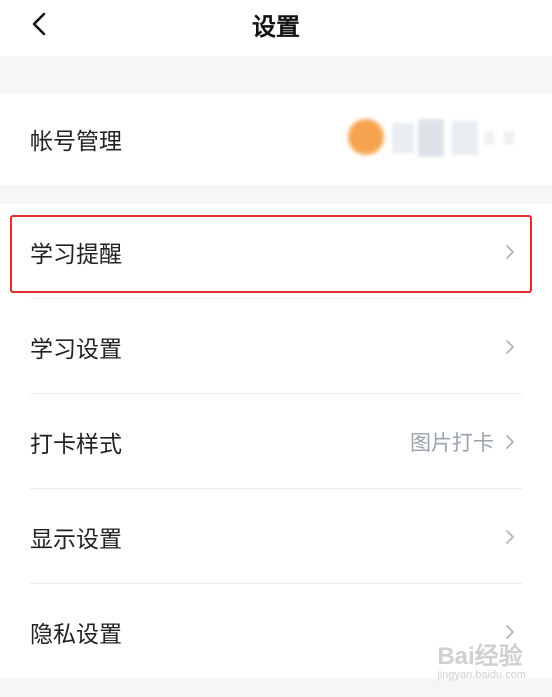  I want to click on watermark-brand: Bai经验, so click(480, 656).